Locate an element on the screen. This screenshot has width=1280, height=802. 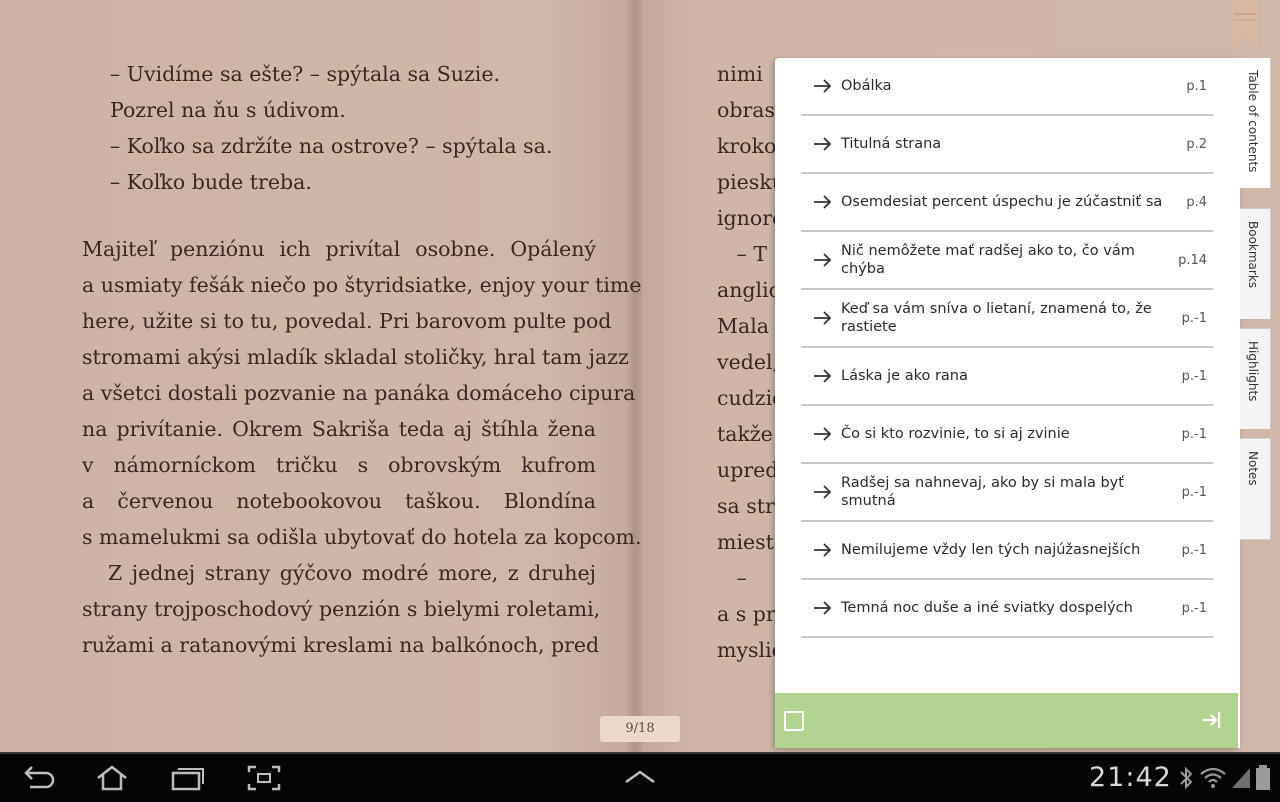
toc-title: Čo si kto rozvinie, to si aj zvinie is located at coordinates (955, 434).